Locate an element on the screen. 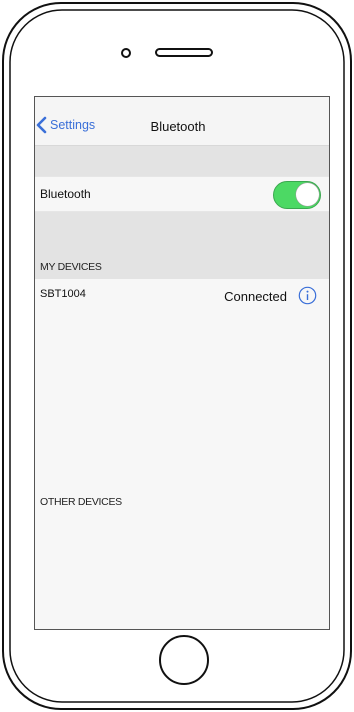 This screenshot has height=712, width=354. info-icon is located at coordinates (307, 295).